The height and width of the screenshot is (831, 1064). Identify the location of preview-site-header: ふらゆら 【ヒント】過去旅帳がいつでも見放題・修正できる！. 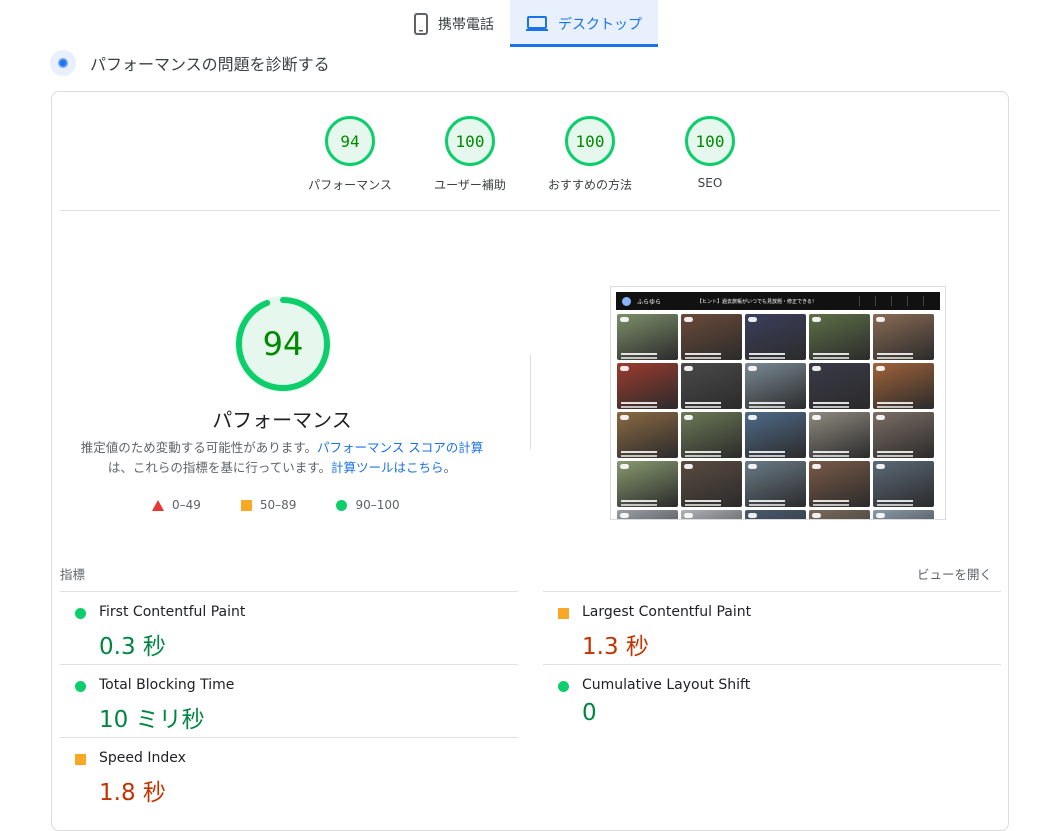
(778, 301).